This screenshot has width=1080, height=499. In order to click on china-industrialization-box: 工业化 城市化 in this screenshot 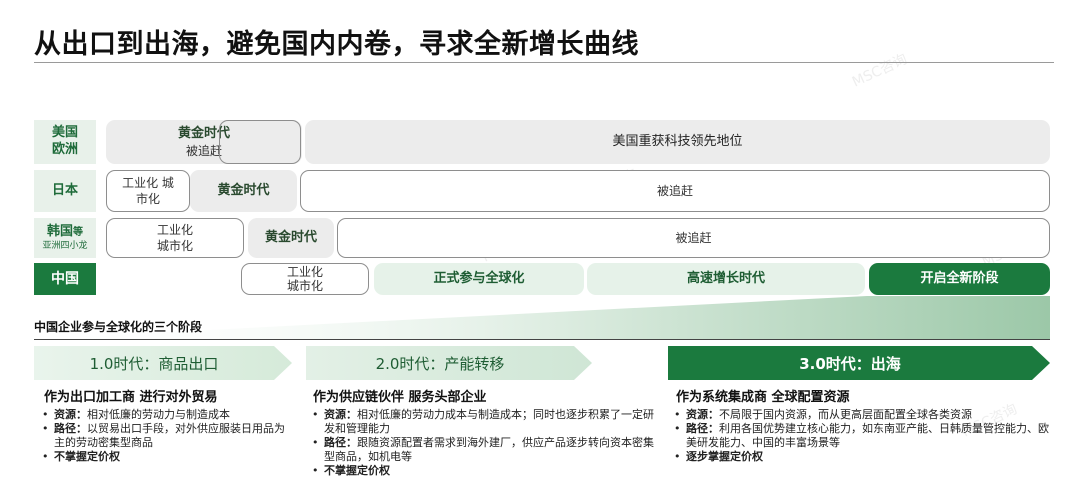, I will do `click(305, 279)`.